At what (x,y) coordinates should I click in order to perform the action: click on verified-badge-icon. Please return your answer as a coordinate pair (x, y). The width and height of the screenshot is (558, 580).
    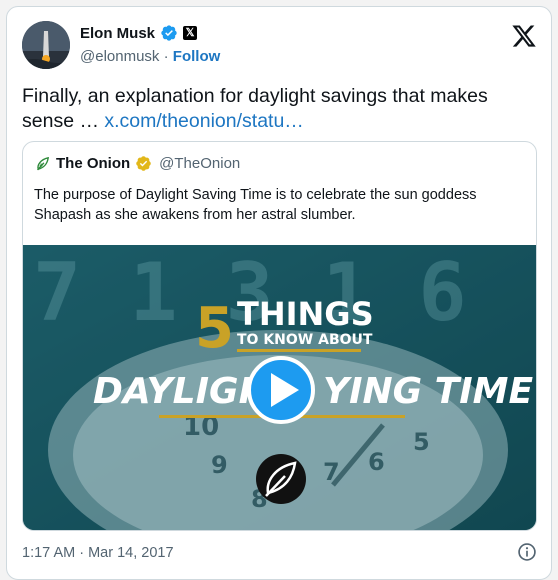
    Looking at the image, I should click on (169, 33).